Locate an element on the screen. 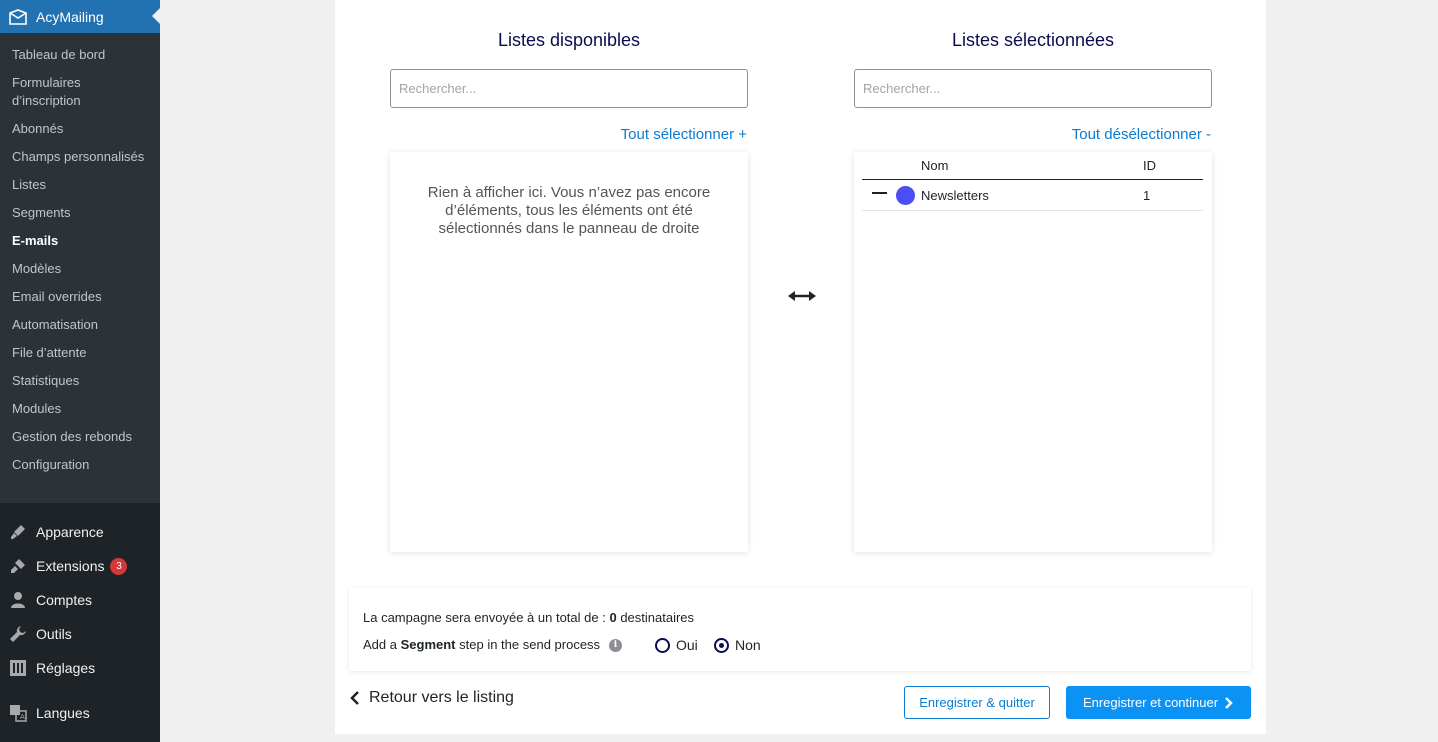 This screenshot has height=742, width=1438. remove-item-button is located at coordinates (879, 193).